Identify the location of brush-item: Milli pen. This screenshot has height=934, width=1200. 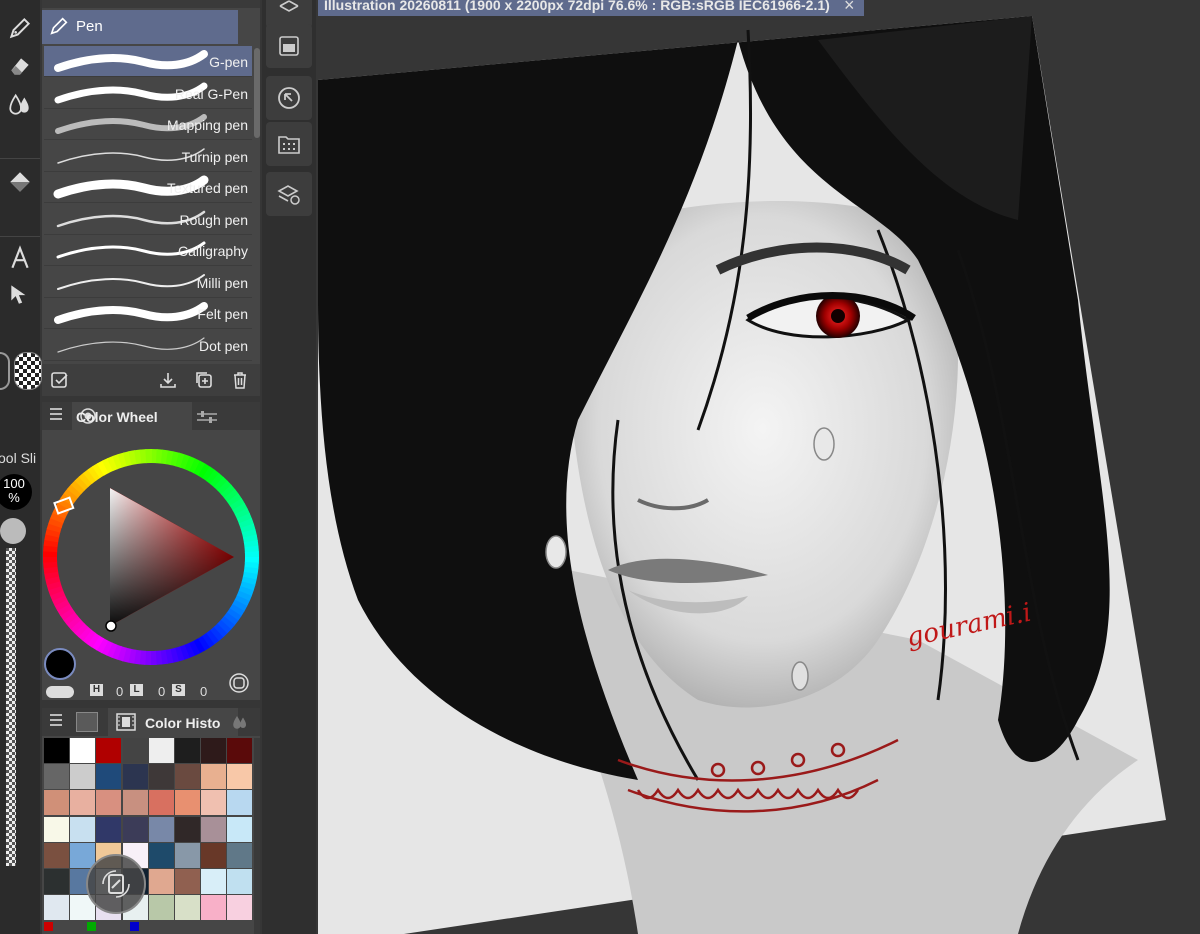
(148, 282).